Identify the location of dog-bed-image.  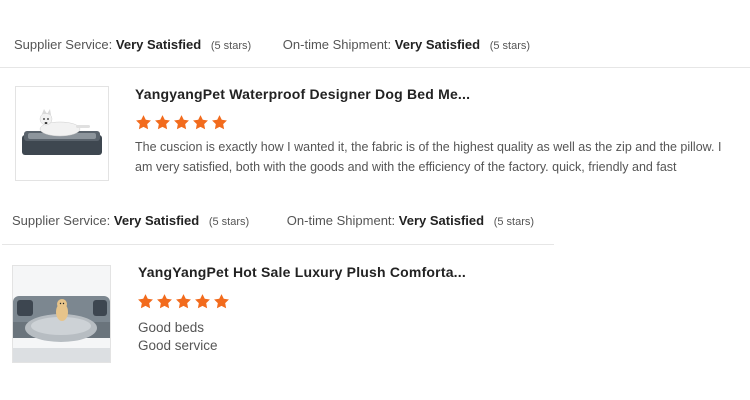
(62, 133).